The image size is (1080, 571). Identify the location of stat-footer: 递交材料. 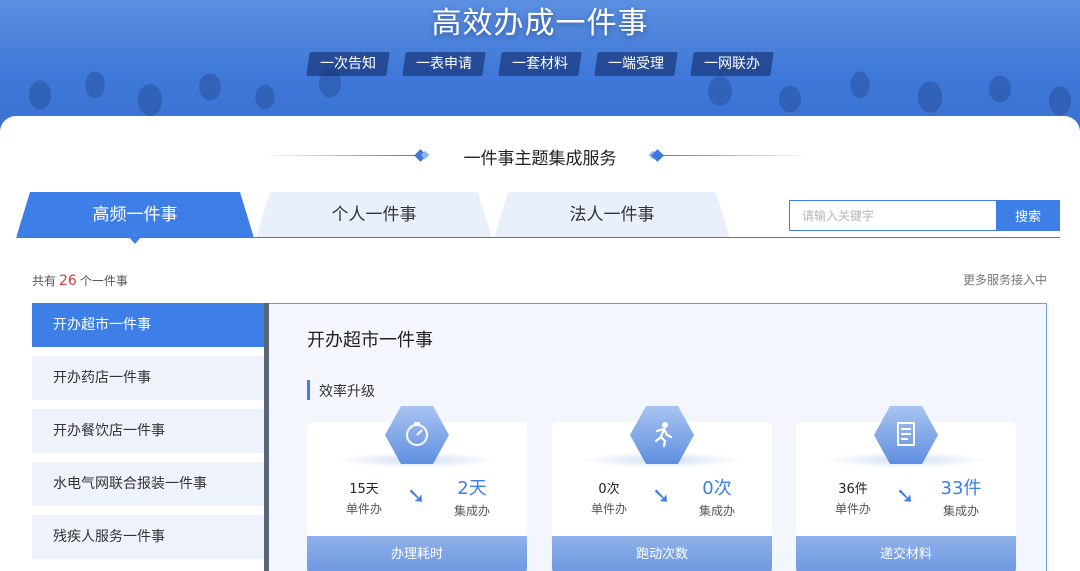
(906, 553).